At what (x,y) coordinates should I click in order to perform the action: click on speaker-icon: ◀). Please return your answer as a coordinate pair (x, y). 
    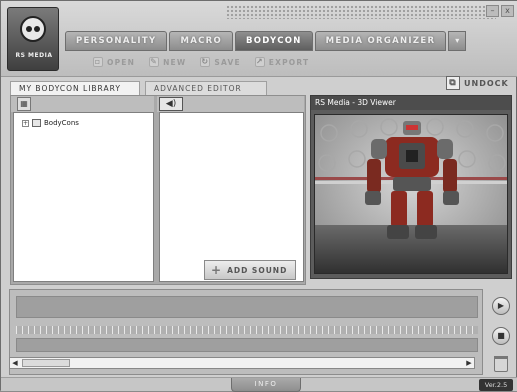
    Looking at the image, I should click on (171, 104).